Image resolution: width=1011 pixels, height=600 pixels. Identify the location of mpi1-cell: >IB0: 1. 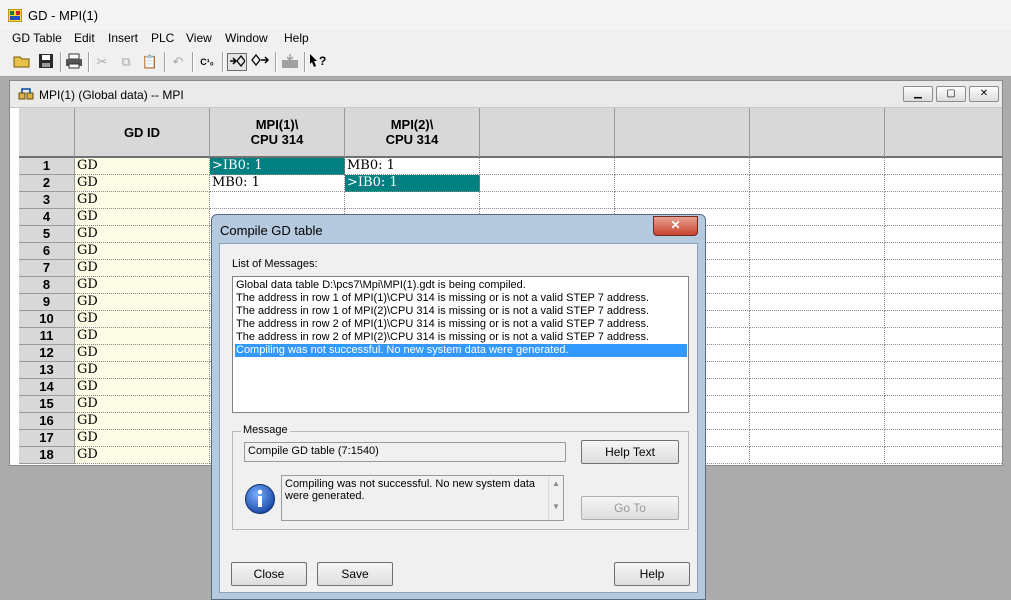
(277, 166).